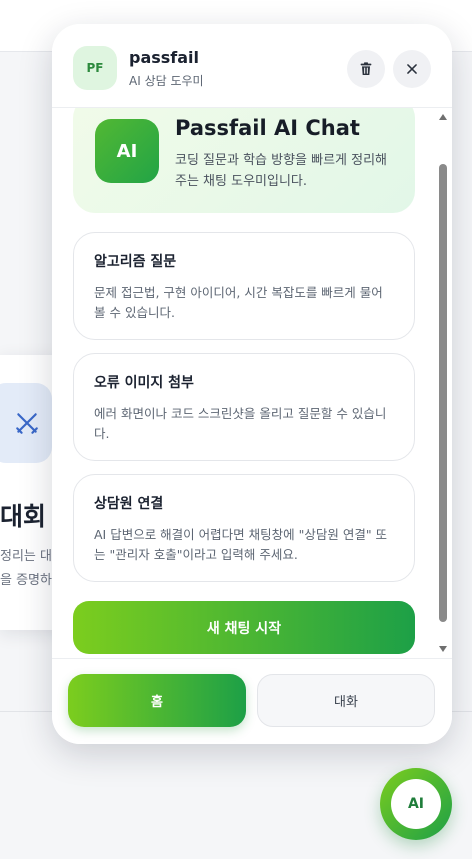 The image size is (472, 859). What do you see at coordinates (144, 383) in the screenshot?
I see `feature-card-title: 오류 이미지 첨부` at bounding box center [144, 383].